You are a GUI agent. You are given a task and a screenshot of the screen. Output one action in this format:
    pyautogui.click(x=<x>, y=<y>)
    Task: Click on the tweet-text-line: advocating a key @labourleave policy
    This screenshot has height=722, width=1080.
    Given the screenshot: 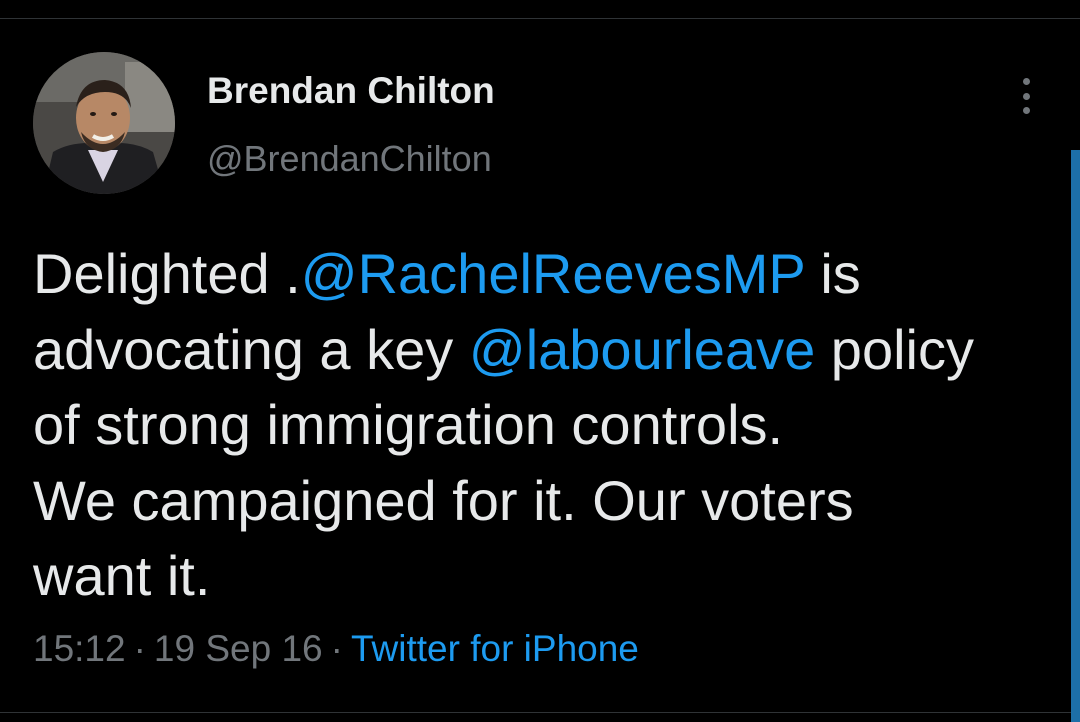 What is the action you would take?
    pyautogui.click(x=538, y=350)
    